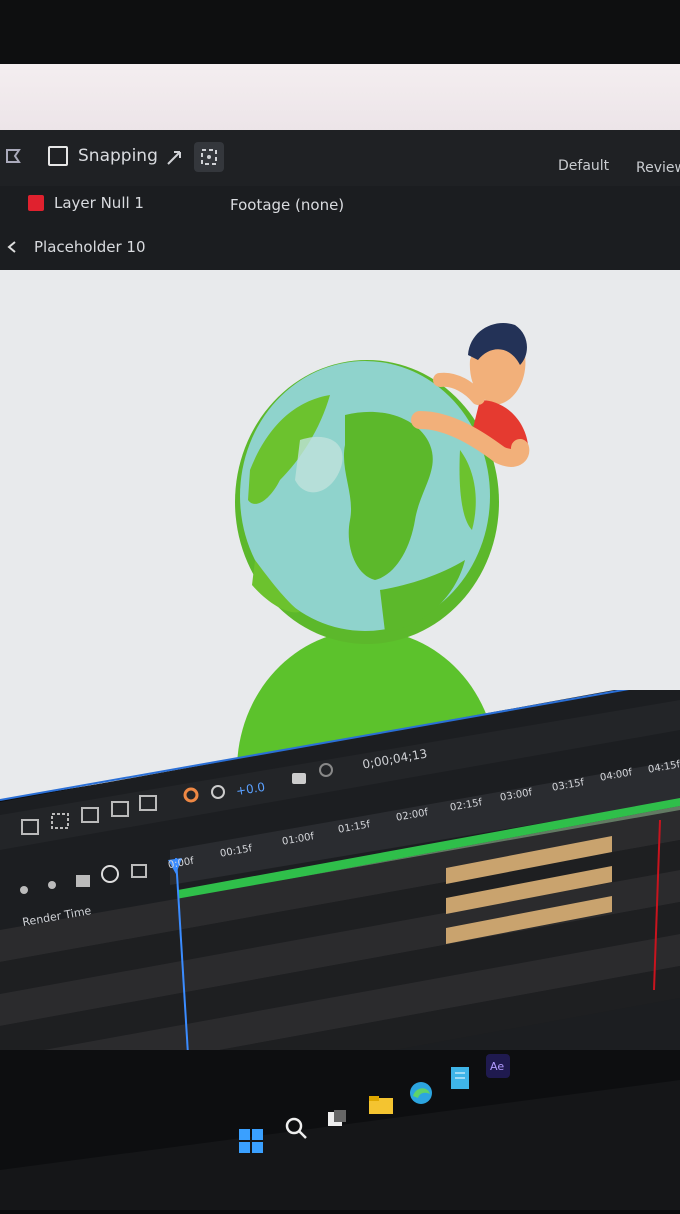  I want to click on svg-text: Ae, so click(497, 1066).